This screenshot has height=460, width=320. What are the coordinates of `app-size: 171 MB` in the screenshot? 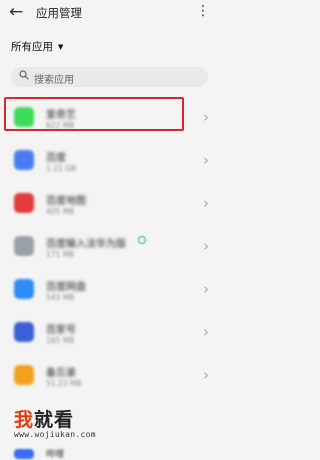 It's located at (60, 254).